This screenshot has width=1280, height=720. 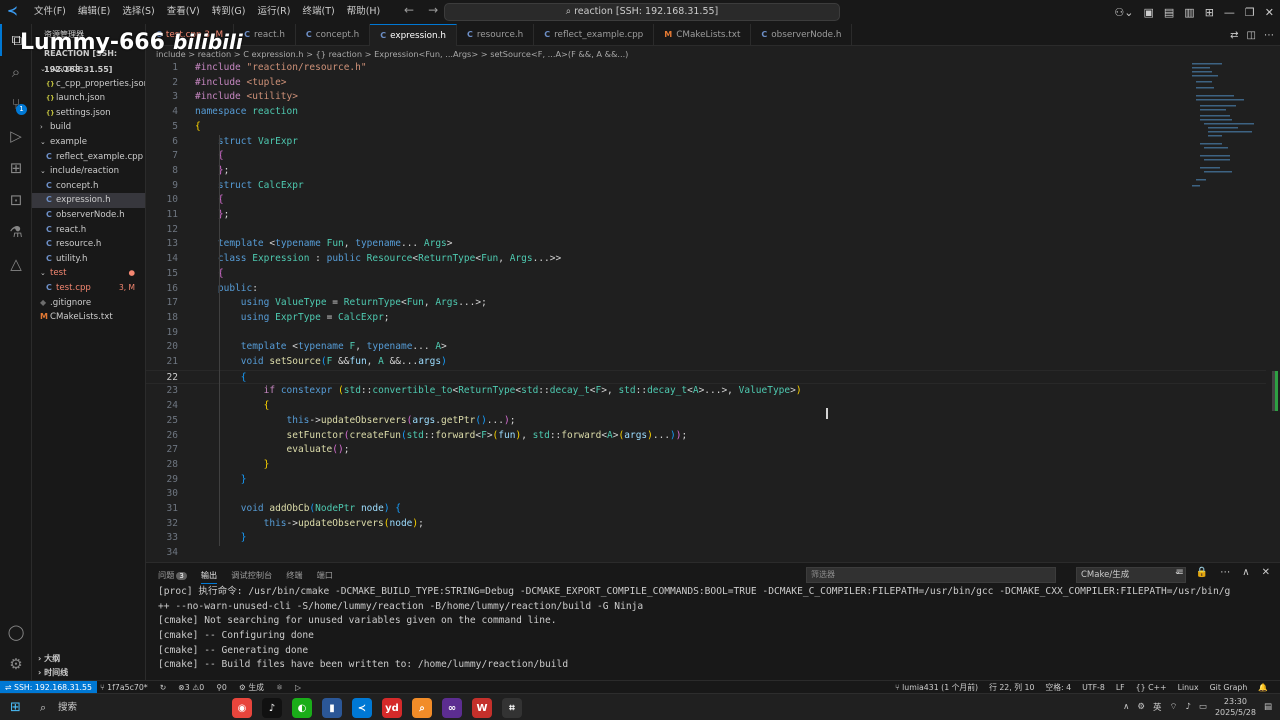 I want to click on tab-ports: 端口, so click(x=325, y=575).